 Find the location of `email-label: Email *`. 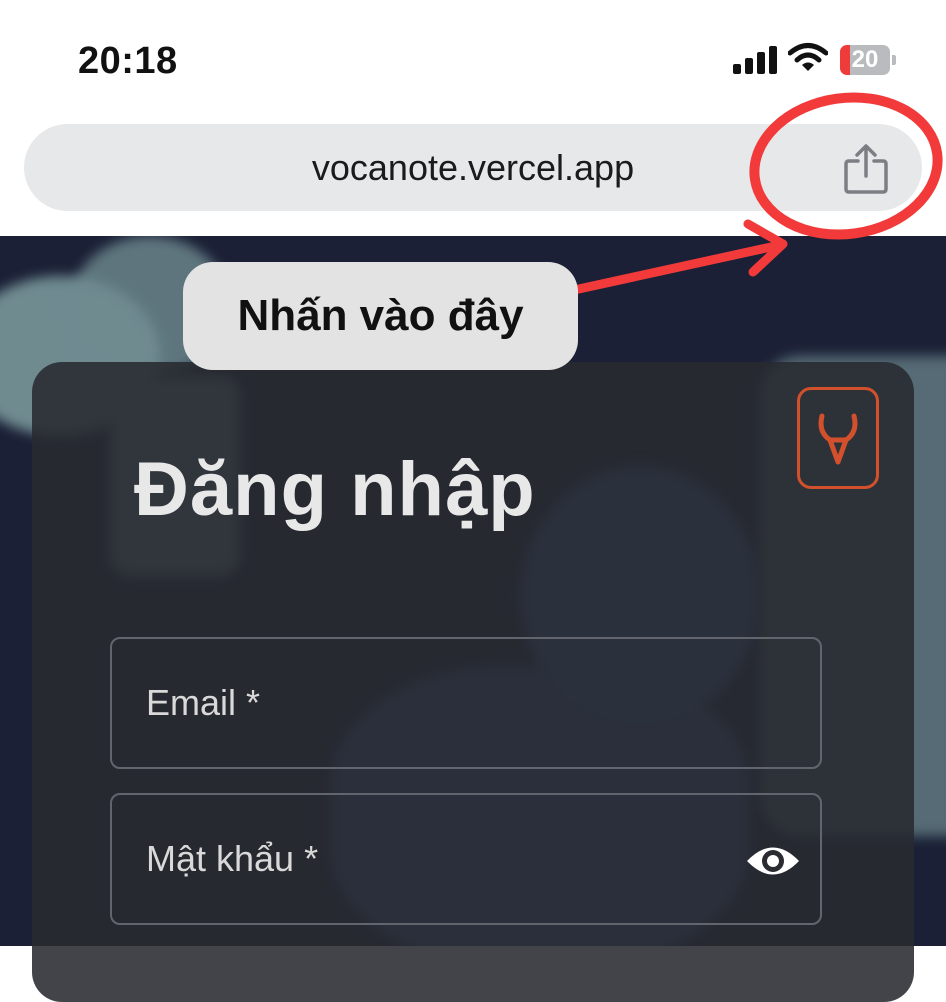

email-label: Email * is located at coordinates (203, 702).